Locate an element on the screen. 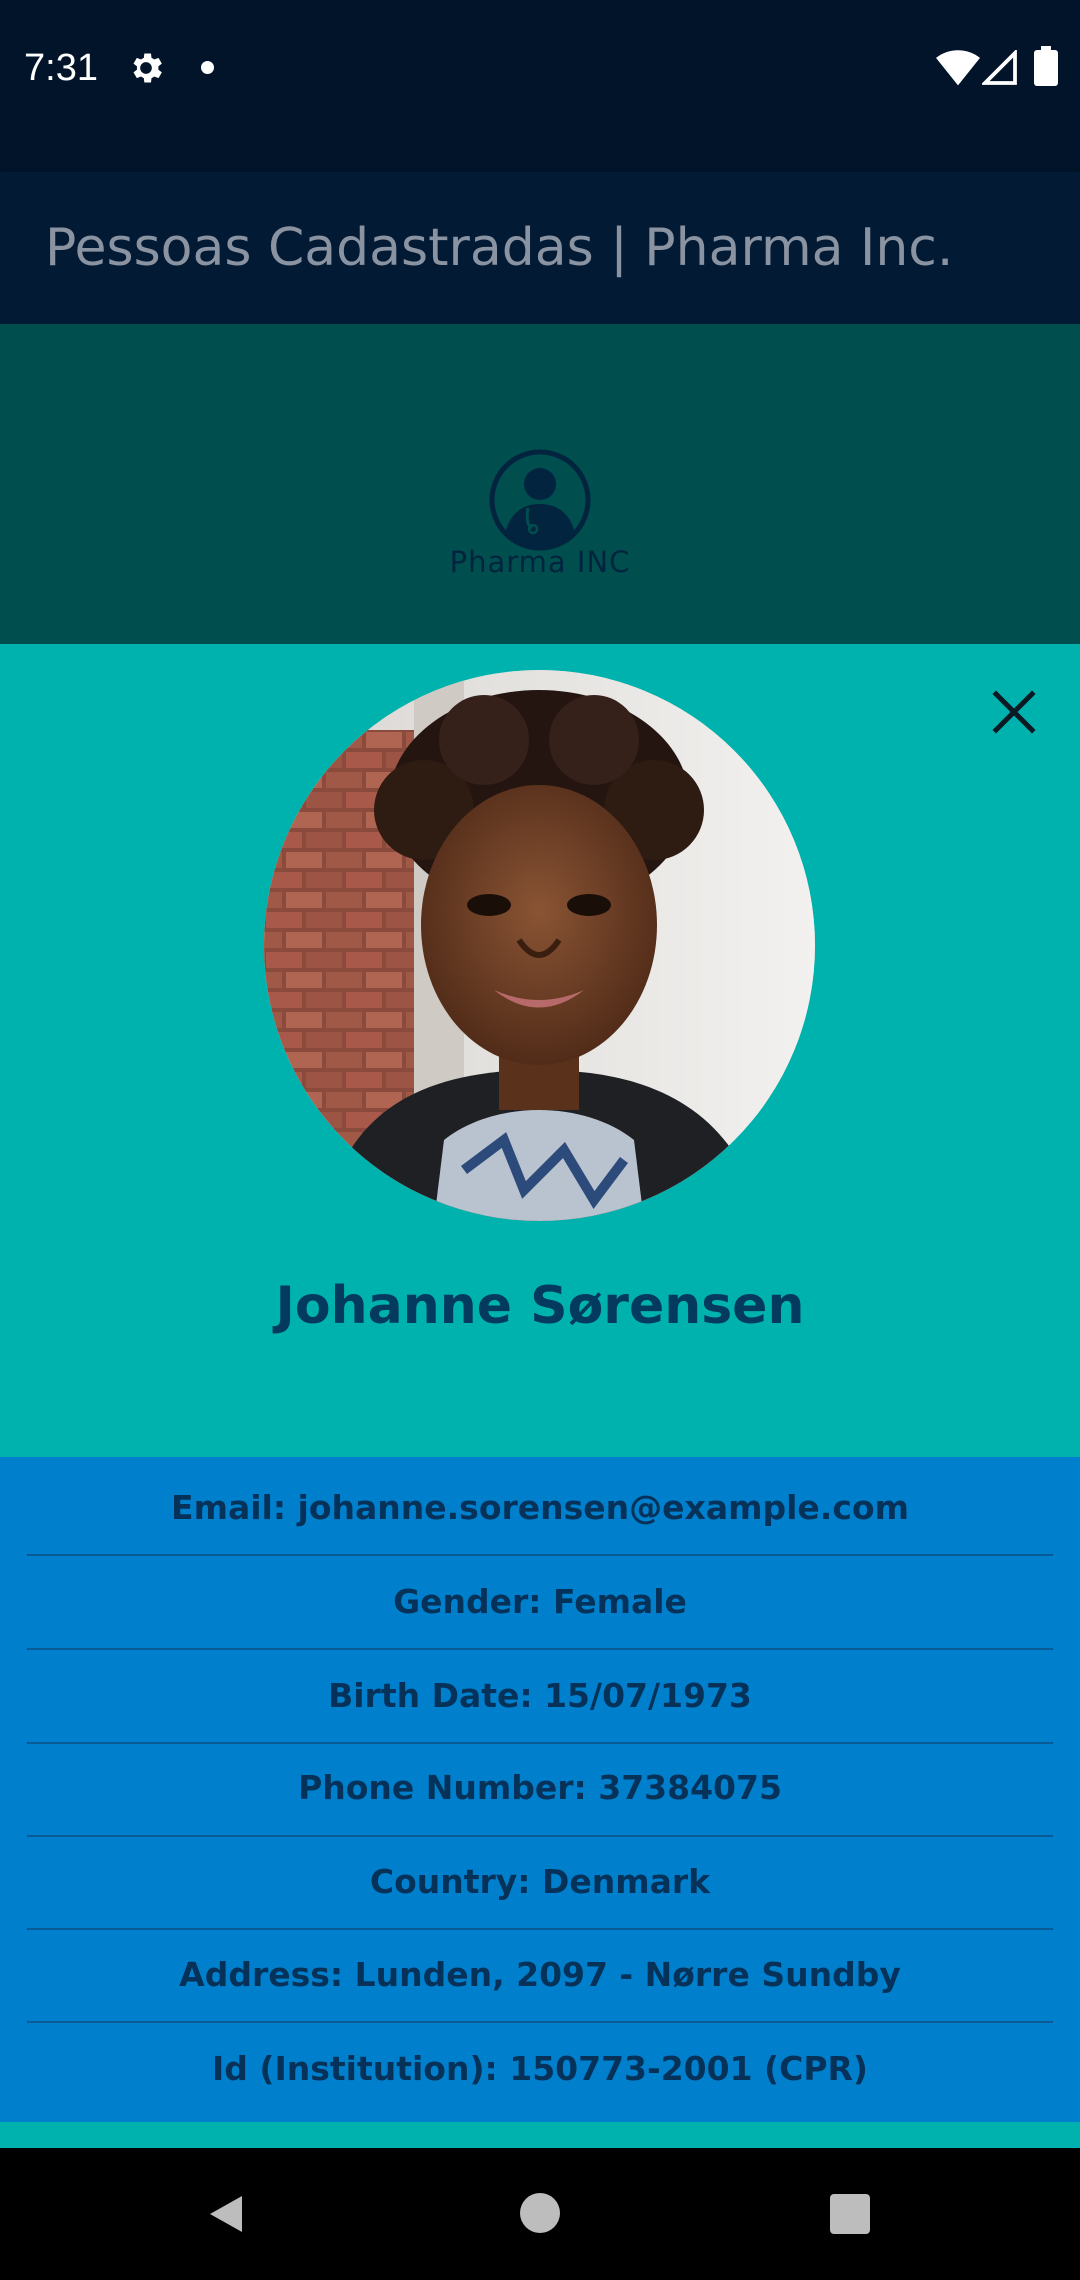 The image size is (1080, 2280). back-icon is located at coordinates (226, 2214).